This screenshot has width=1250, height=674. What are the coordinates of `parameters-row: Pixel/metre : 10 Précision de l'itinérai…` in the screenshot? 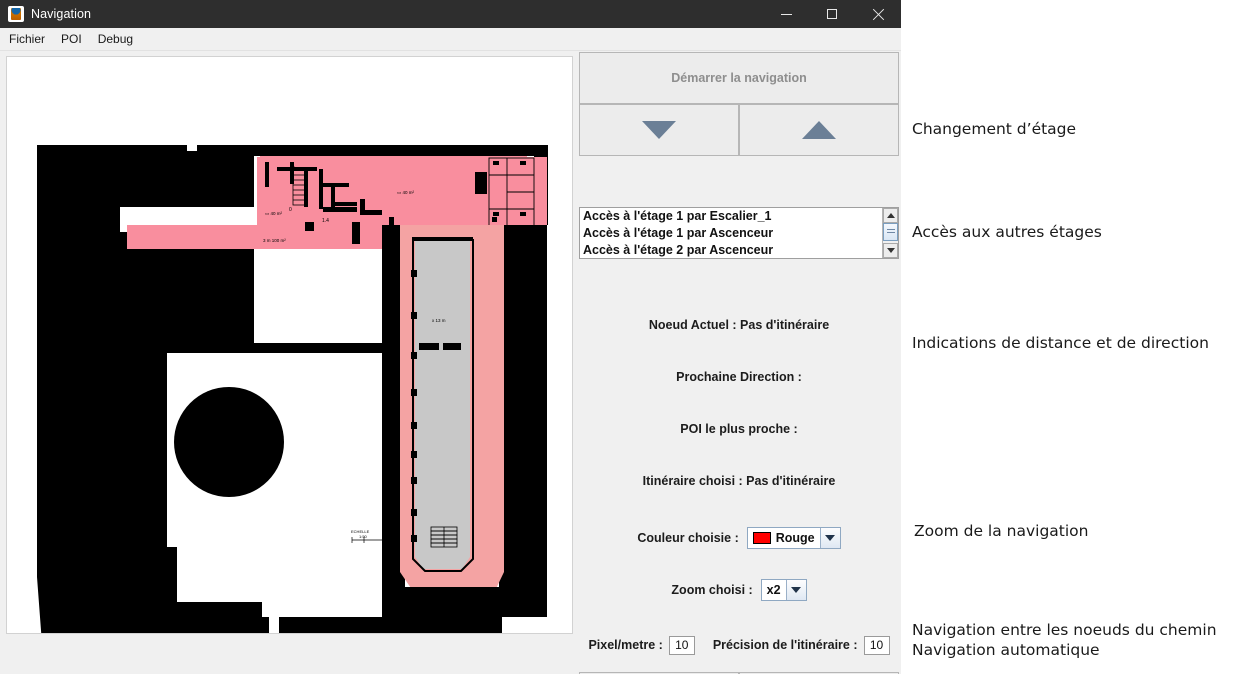 It's located at (739, 645).